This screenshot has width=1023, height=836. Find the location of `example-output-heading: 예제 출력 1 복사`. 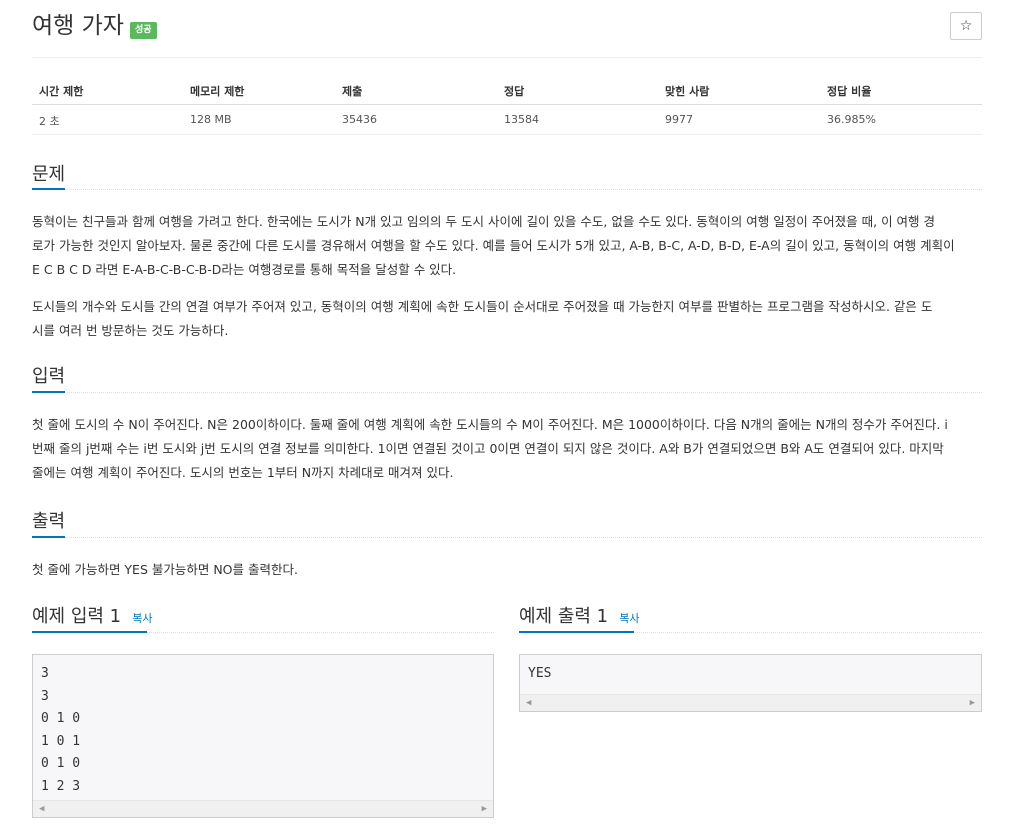

example-output-heading: 예제 출력 1 복사 is located at coordinates (579, 615).